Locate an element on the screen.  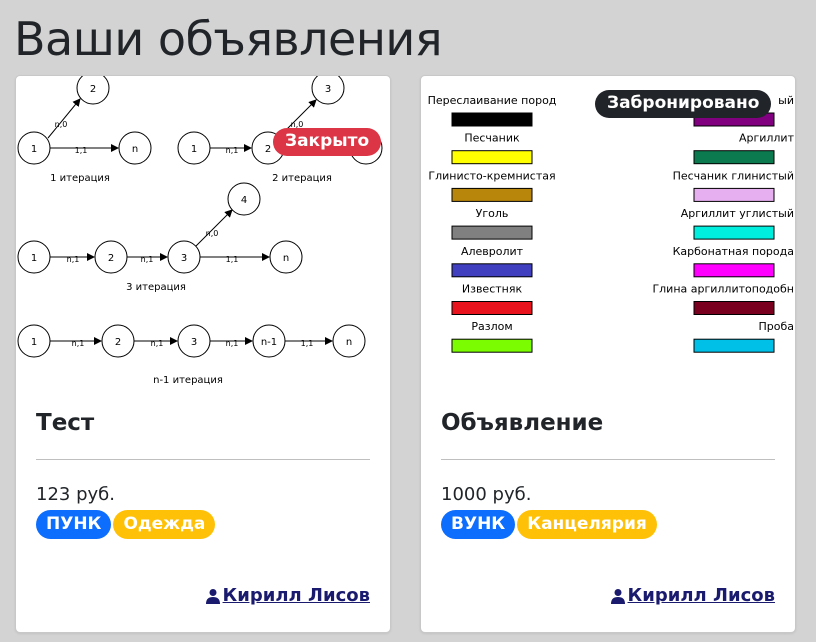
legend-label: Карбонатная порода is located at coordinates (733, 251).